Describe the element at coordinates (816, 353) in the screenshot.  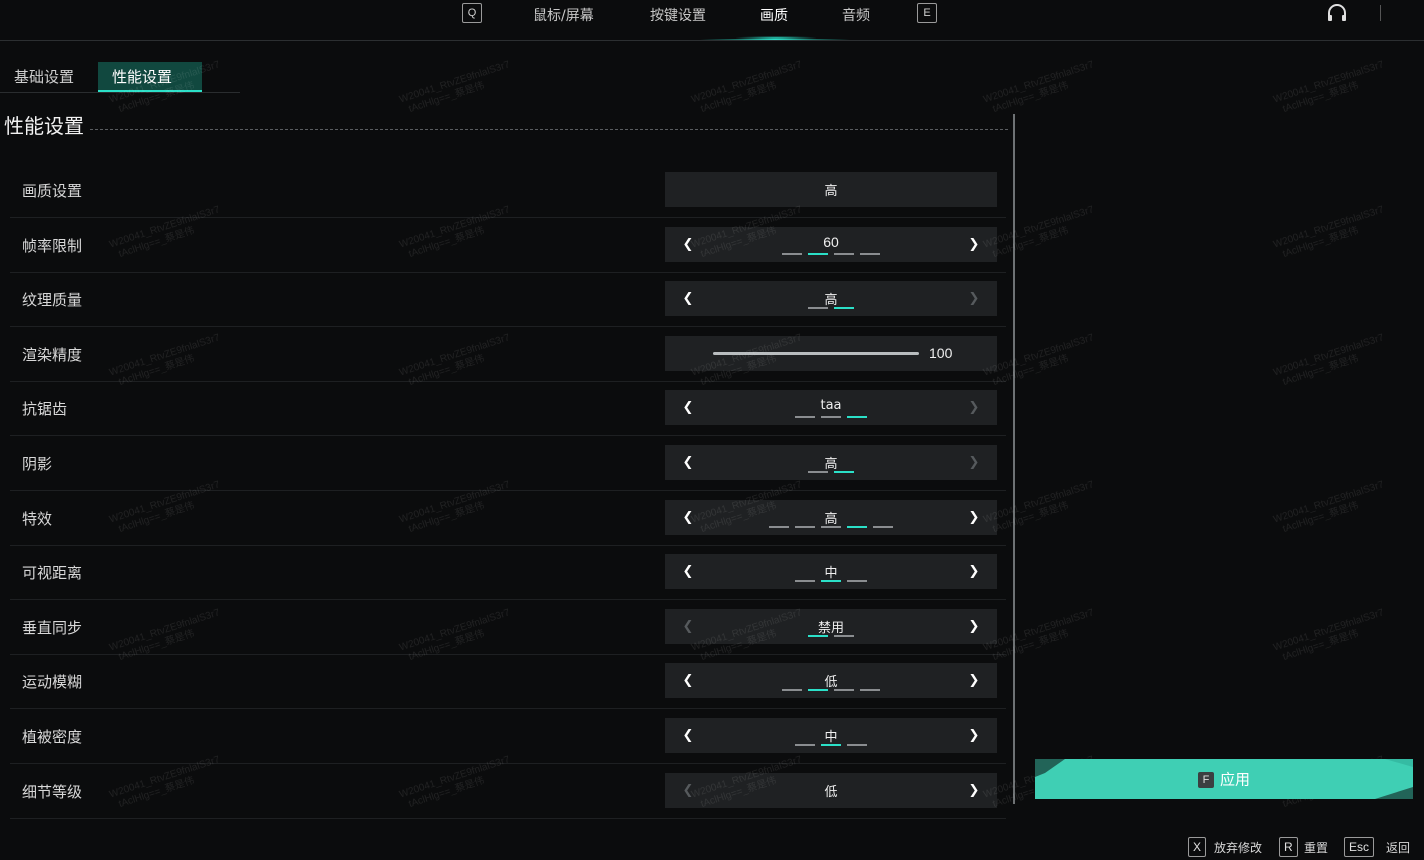
I see `slider-track` at that location.